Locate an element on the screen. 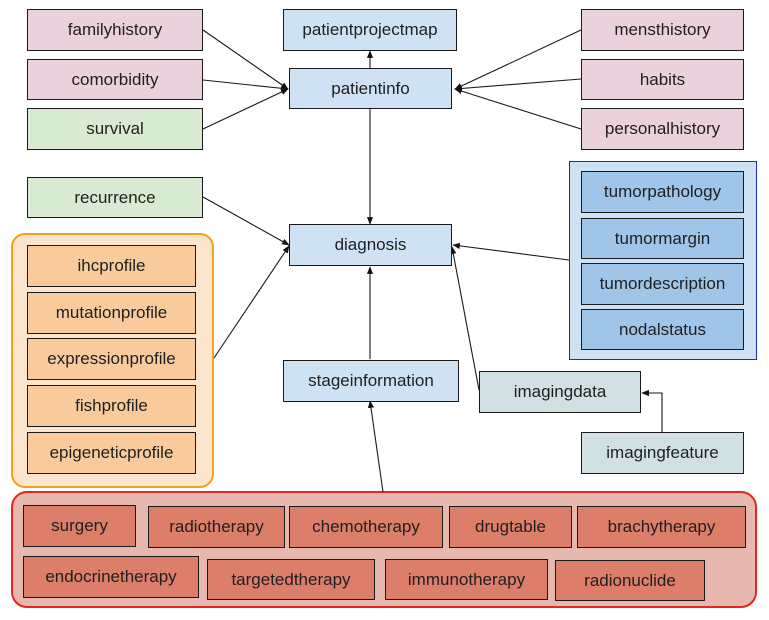  node-habits: habits is located at coordinates (662, 79).